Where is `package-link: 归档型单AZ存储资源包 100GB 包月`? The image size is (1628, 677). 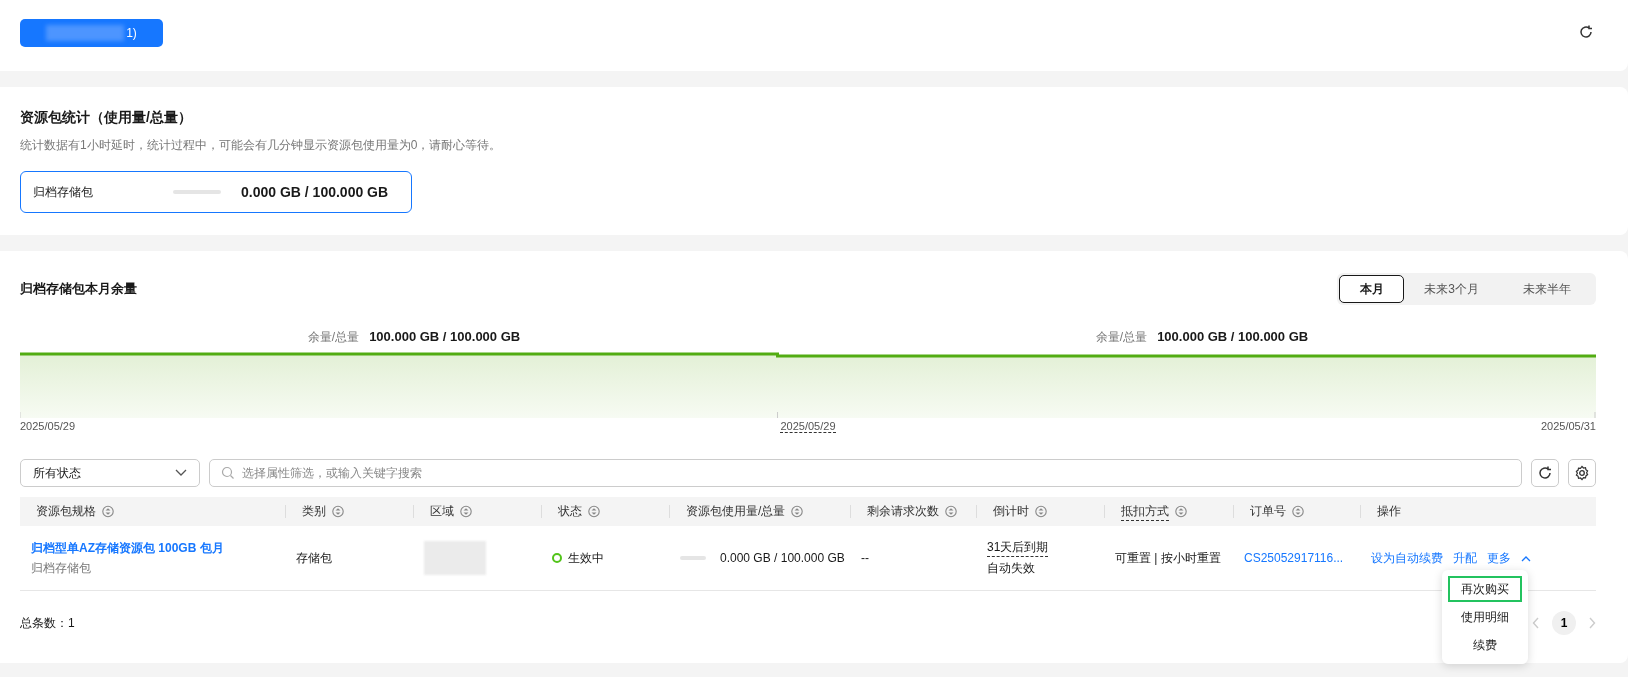
package-link: 归档型单AZ存储资源包 100GB 包月 is located at coordinates (127, 548).